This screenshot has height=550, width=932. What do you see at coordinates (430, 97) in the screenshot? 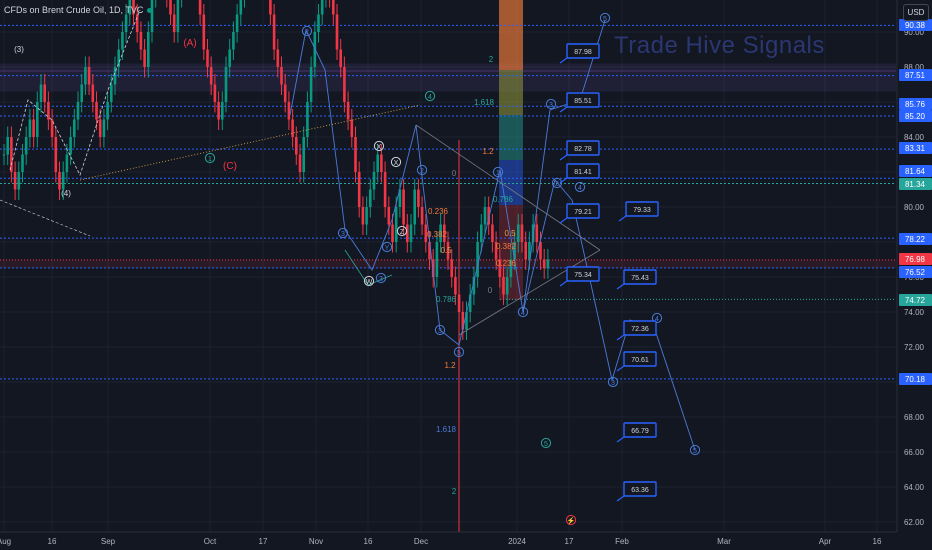
I see `wave-marker-4a-label: 4` at bounding box center [430, 97].